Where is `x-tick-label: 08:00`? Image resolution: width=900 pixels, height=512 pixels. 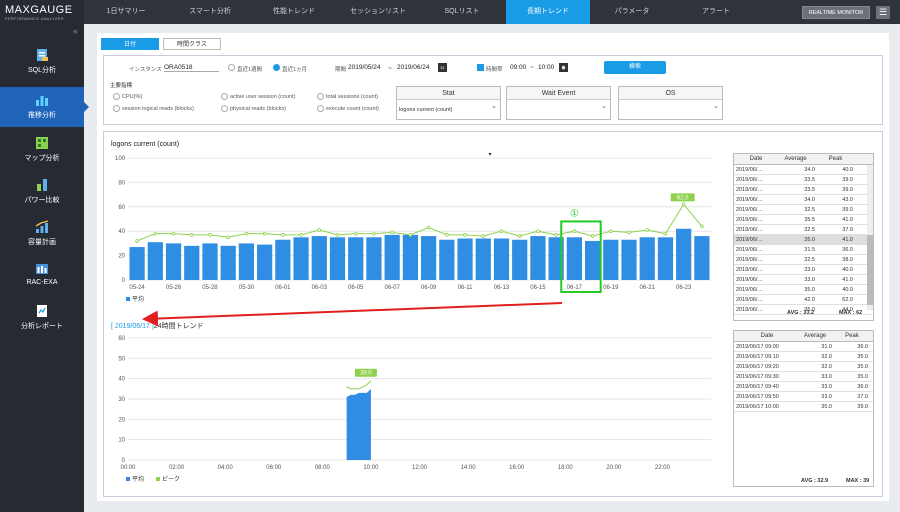 x-tick-label: 08:00 is located at coordinates (323, 468).